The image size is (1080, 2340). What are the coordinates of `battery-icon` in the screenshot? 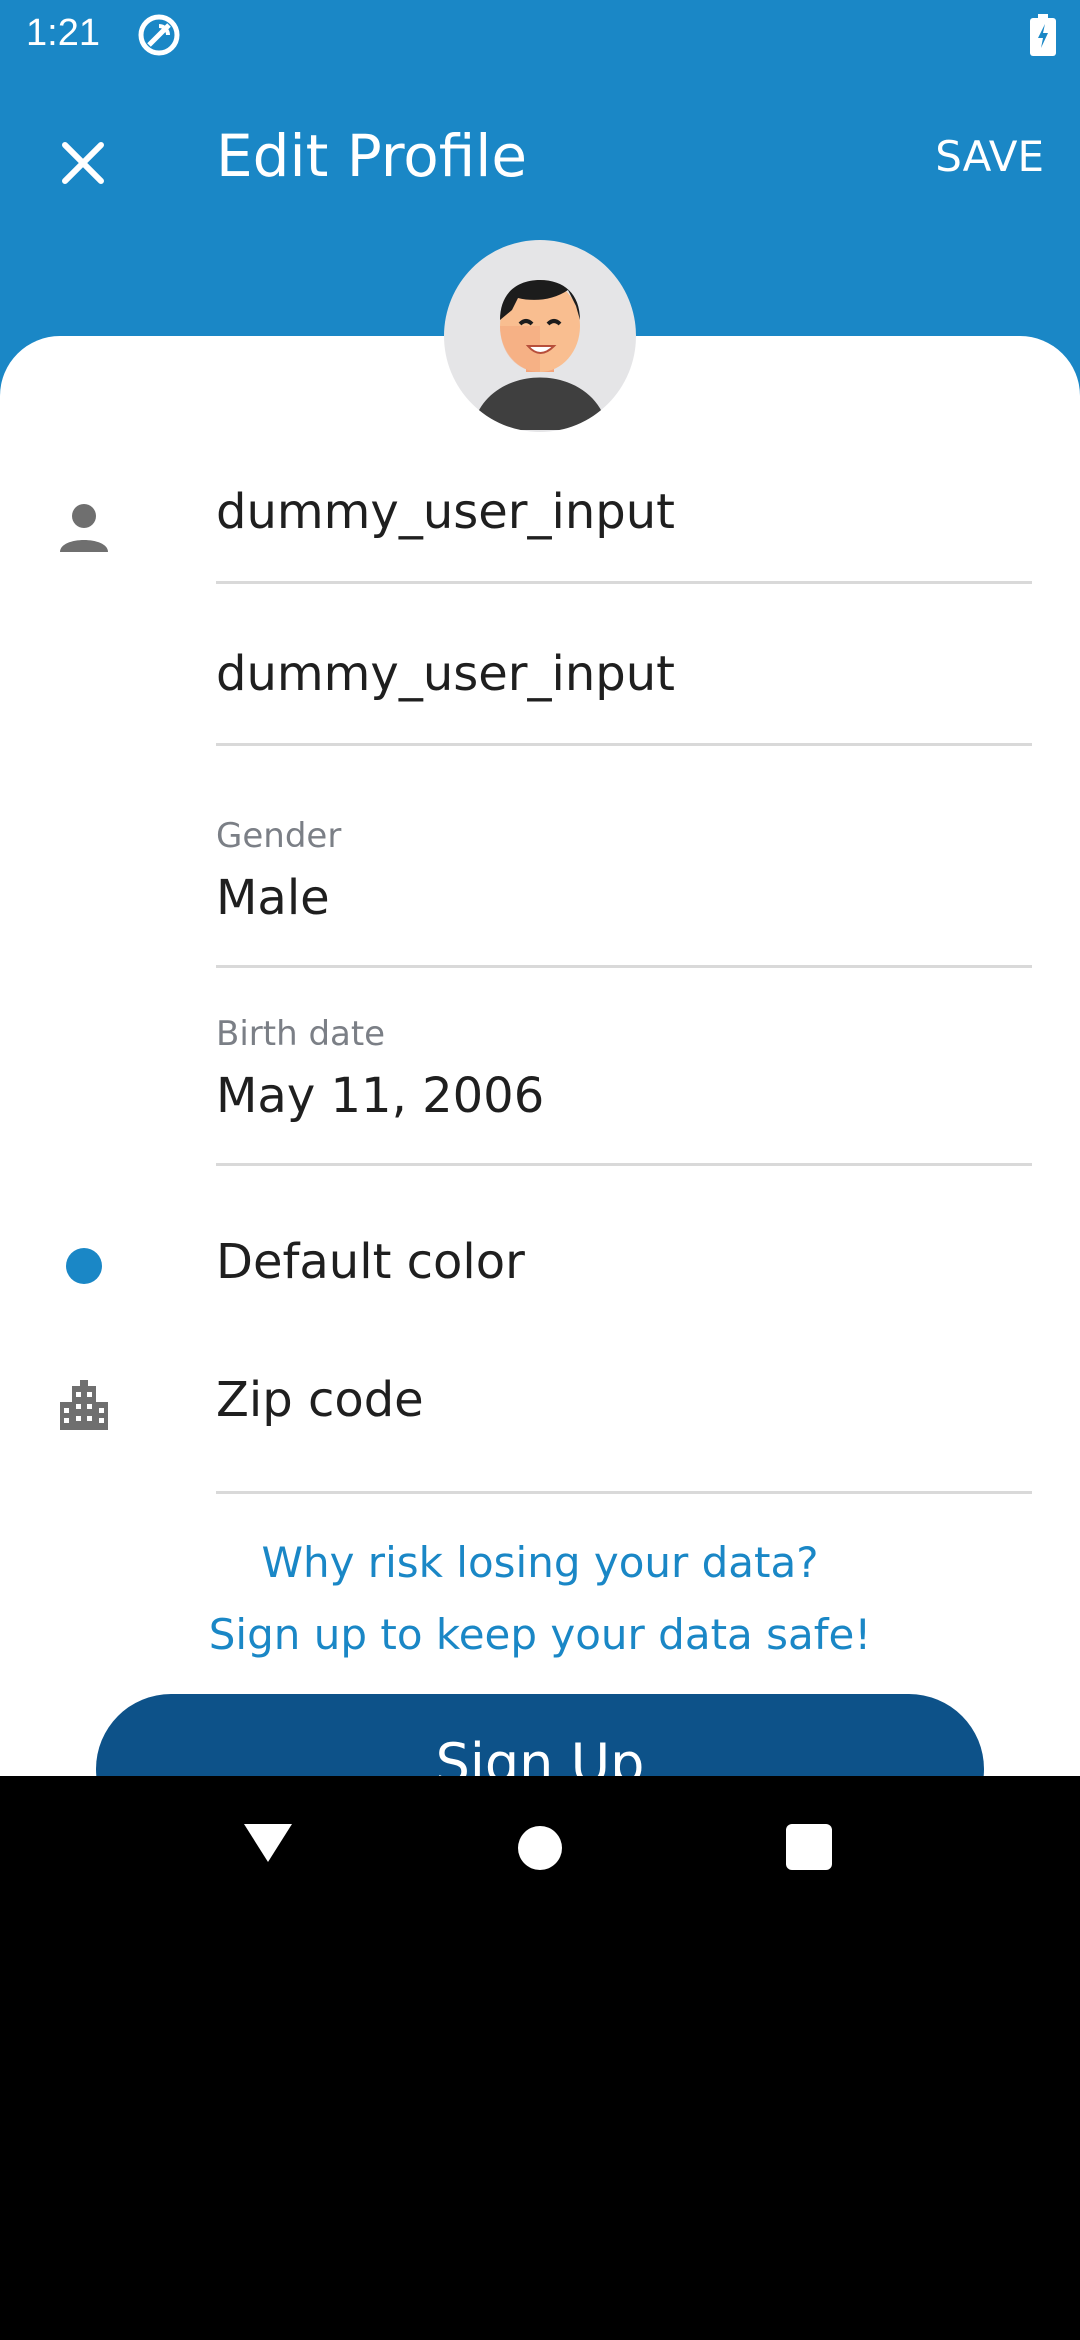 It's located at (1043, 35).